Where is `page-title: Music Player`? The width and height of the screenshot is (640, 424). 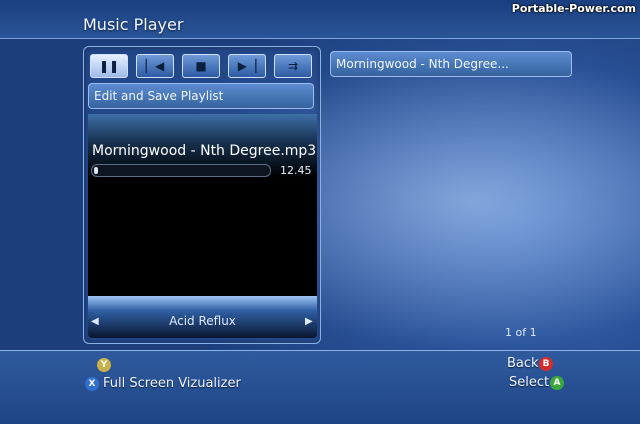
page-title: Music Player is located at coordinates (133, 24).